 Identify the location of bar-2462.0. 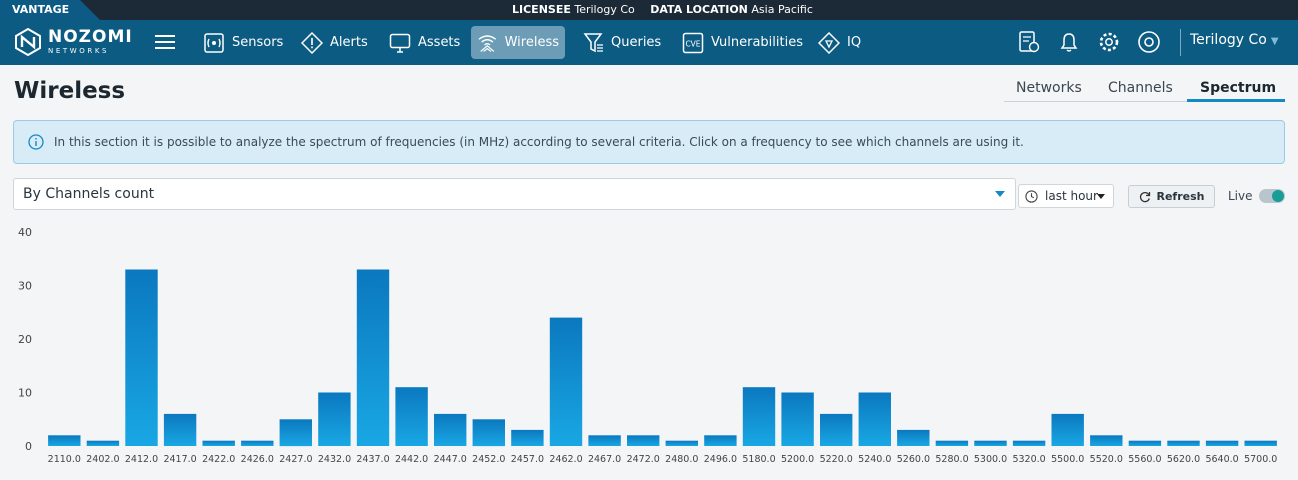
(566, 381).